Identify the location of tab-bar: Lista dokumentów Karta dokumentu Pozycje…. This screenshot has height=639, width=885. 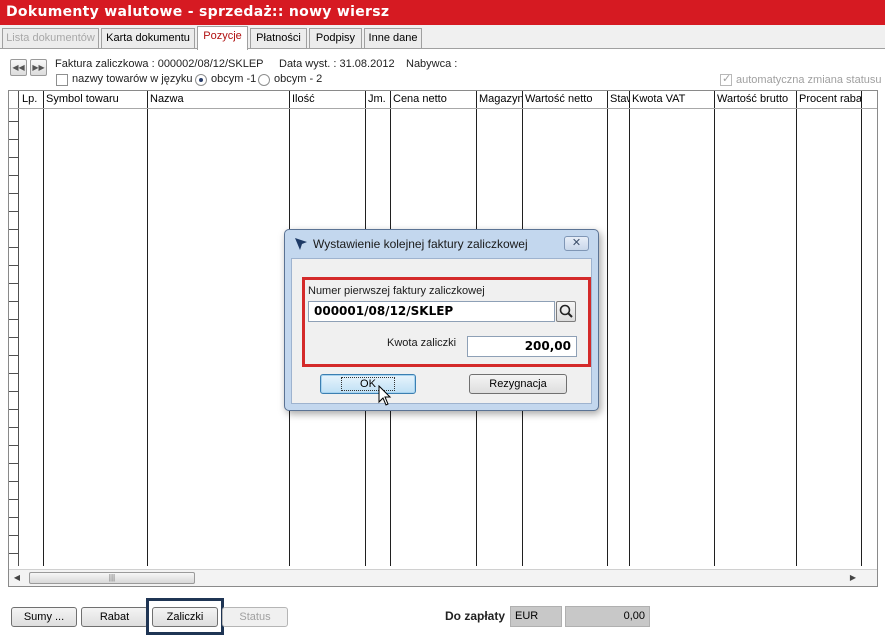
(442, 37).